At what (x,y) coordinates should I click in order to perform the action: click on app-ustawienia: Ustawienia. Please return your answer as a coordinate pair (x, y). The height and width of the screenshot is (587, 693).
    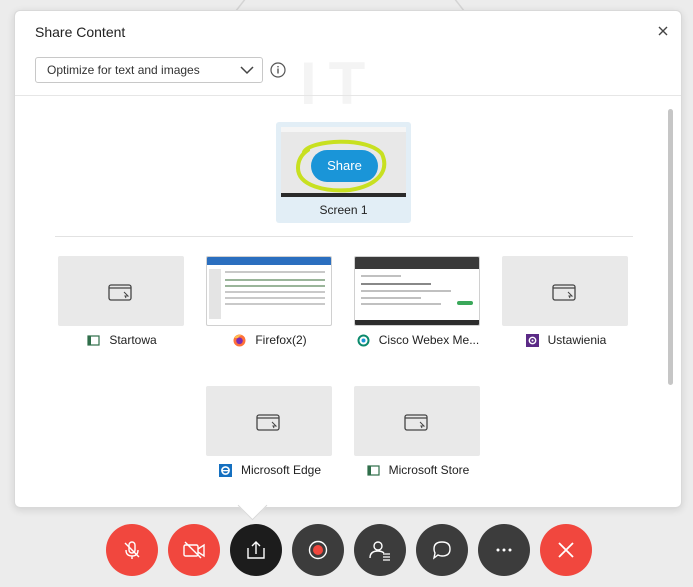
    Looking at the image, I should click on (566, 306).